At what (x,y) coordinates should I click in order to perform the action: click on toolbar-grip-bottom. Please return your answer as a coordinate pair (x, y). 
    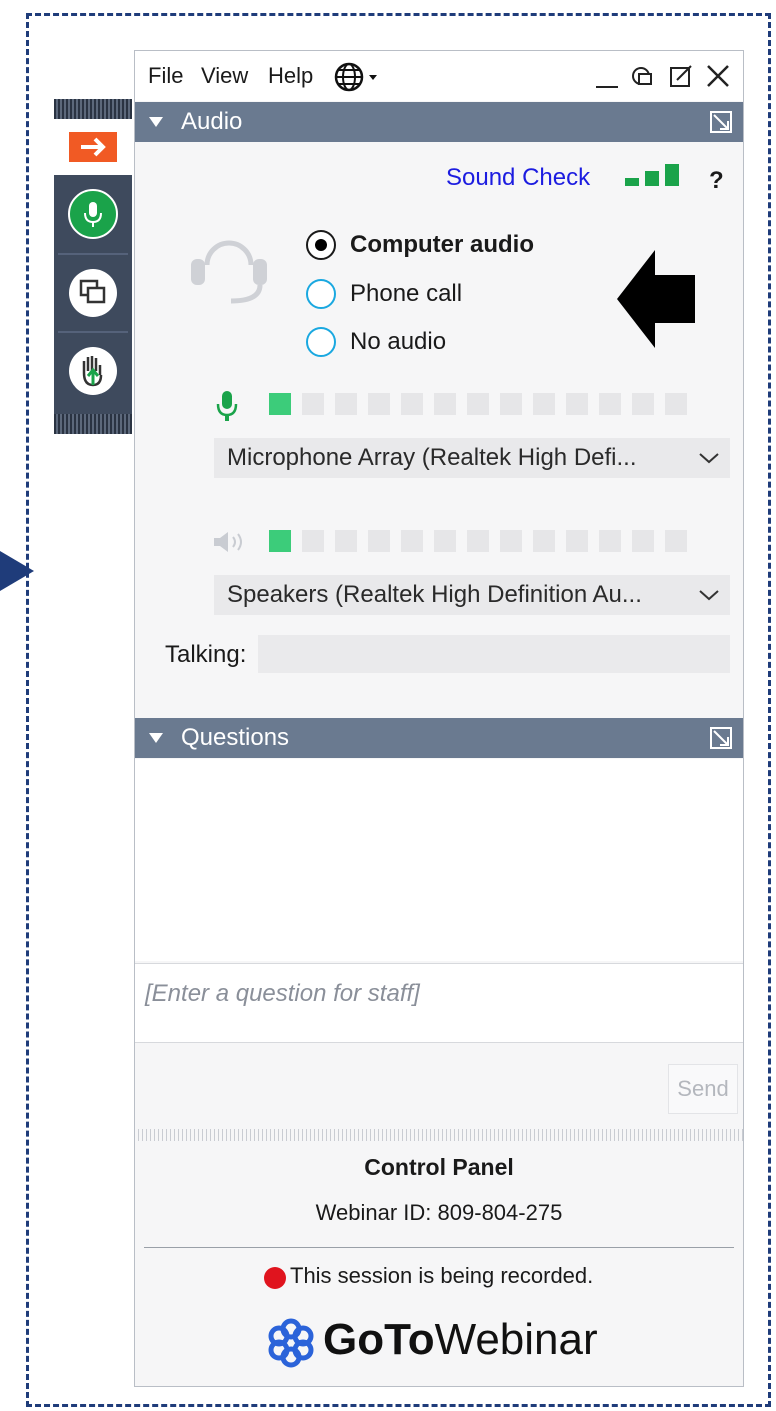
    Looking at the image, I should click on (93, 424).